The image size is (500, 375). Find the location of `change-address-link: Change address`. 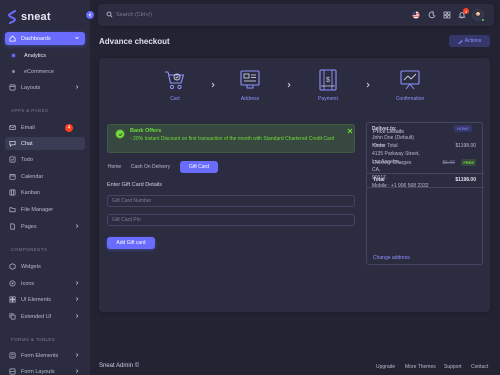

change-address-link: Change address is located at coordinates (391, 258).